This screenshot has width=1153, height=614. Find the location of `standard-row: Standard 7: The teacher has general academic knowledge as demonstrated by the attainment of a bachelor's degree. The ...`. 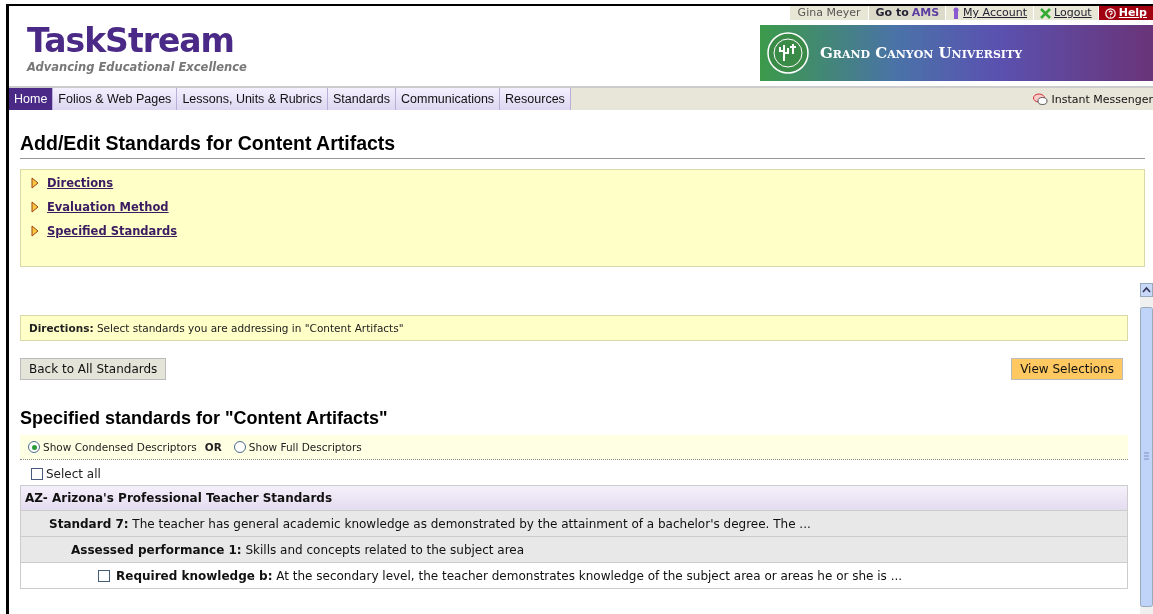

standard-row: Standard 7: The teacher has general academic knowledge as demonstrated by the attainment of a bachelor's degree. The ... is located at coordinates (574, 524).